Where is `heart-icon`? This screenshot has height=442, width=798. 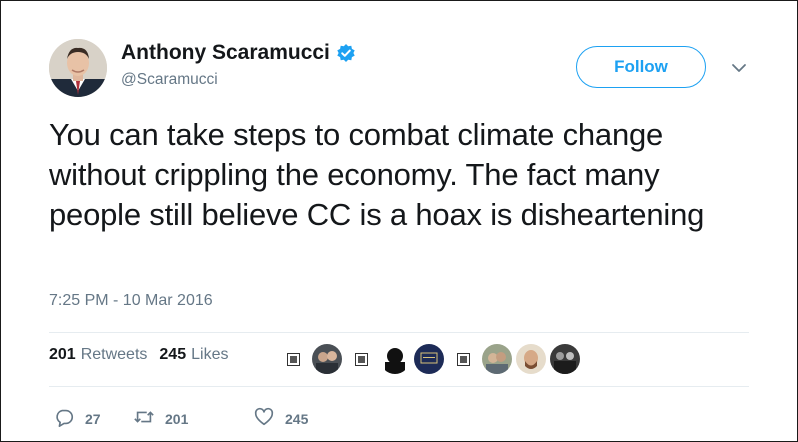
heart-icon is located at coordinates (264, 418).